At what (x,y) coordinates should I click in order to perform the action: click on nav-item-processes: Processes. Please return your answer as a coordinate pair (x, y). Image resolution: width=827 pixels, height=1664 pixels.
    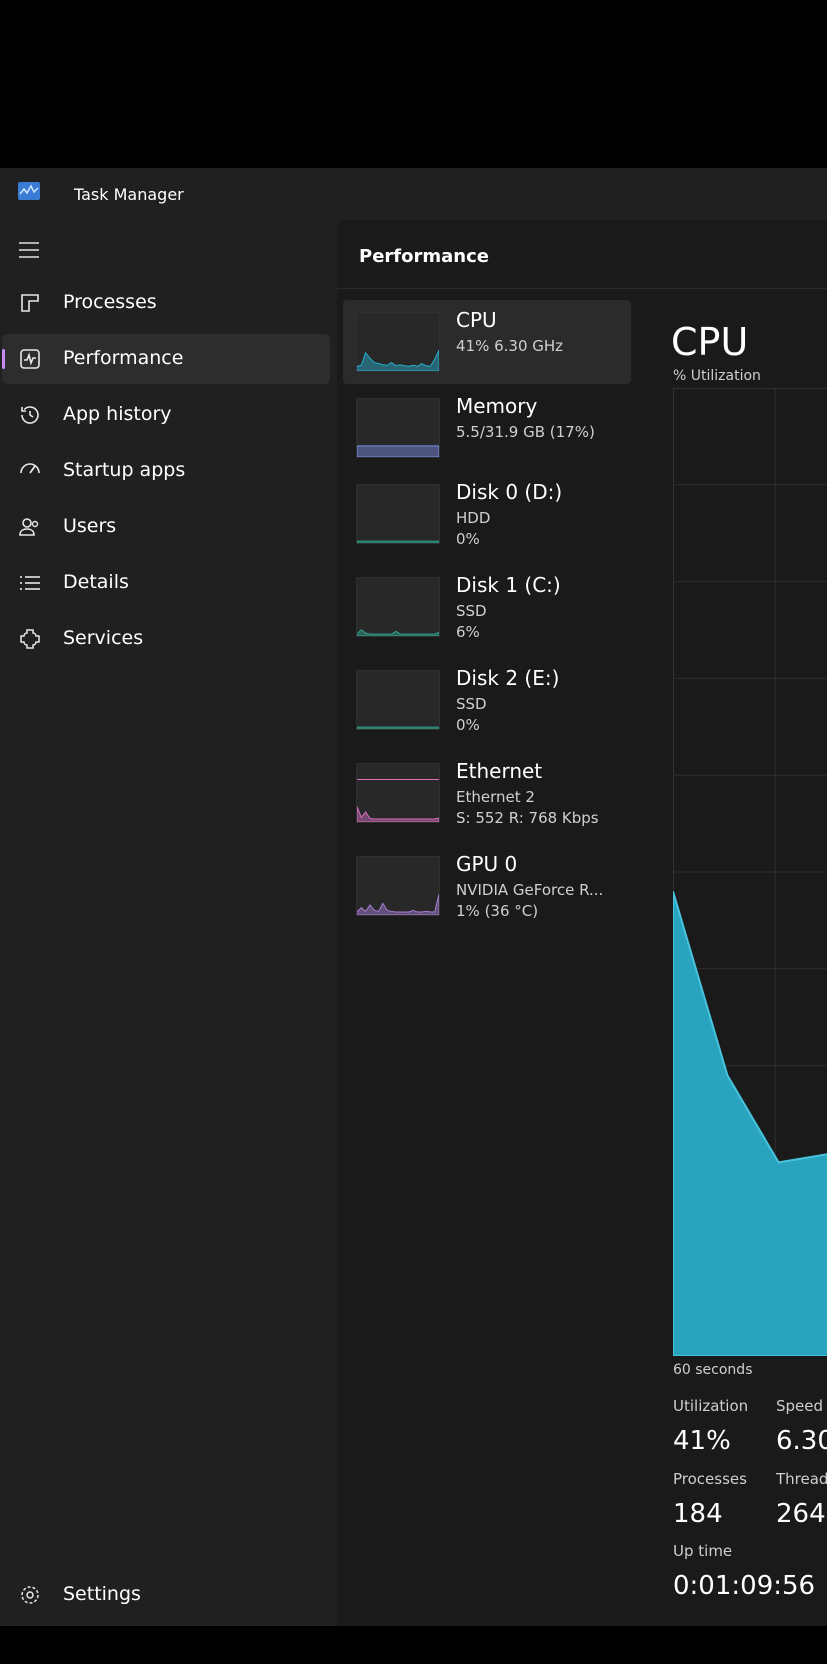
    Looking at the image, I should click on (166, 303).